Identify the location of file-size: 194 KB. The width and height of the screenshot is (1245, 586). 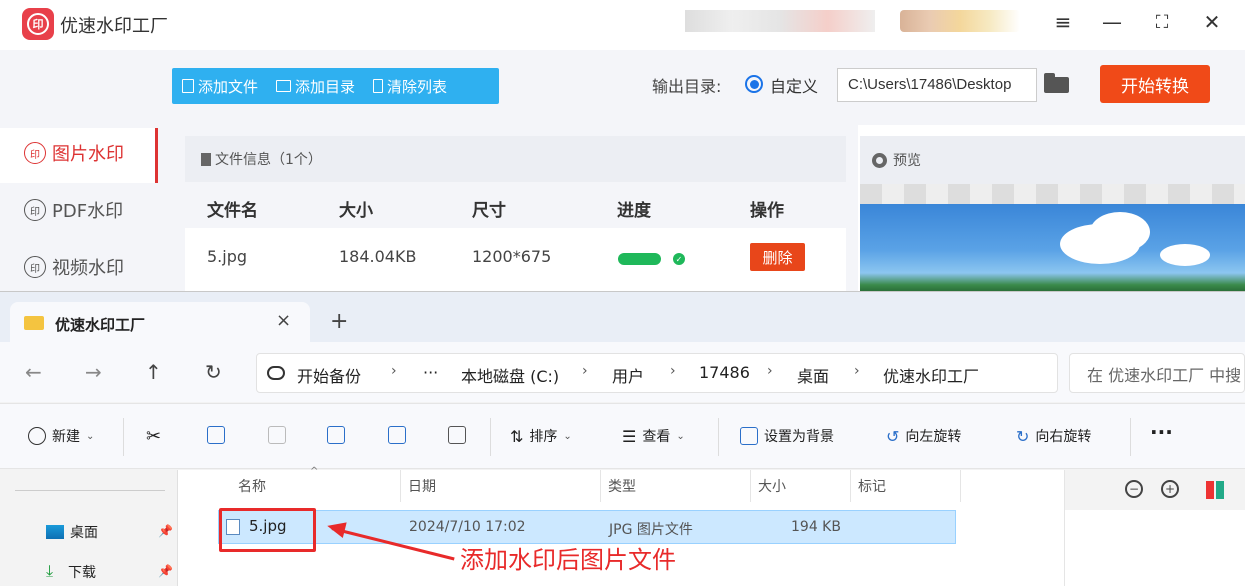
(816, 527).